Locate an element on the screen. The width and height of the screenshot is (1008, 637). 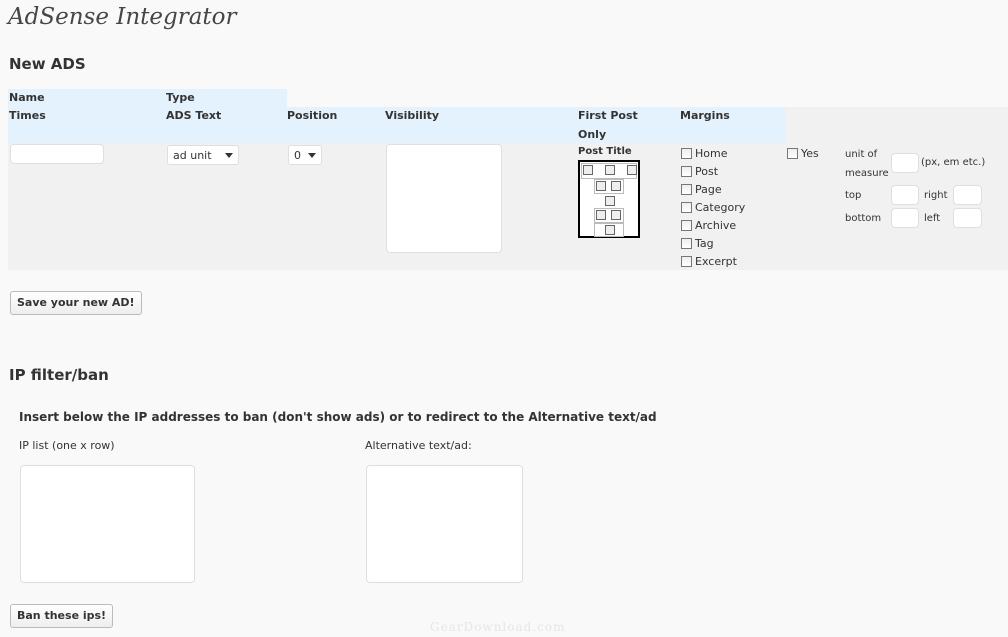
visibility-option-label: Post is located at coordinates (707, 171).